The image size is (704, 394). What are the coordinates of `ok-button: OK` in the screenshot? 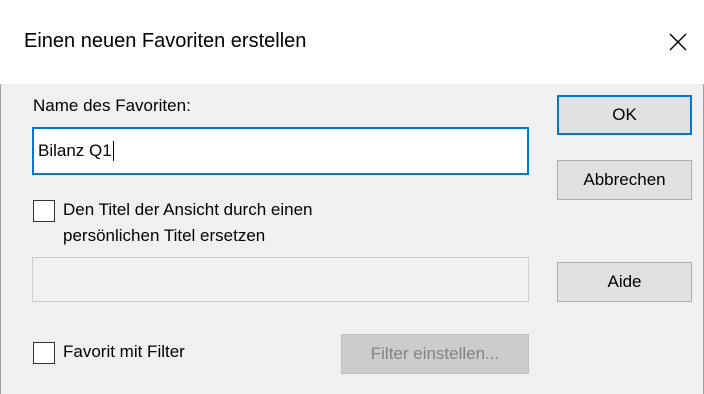 It's located at (624, 115).